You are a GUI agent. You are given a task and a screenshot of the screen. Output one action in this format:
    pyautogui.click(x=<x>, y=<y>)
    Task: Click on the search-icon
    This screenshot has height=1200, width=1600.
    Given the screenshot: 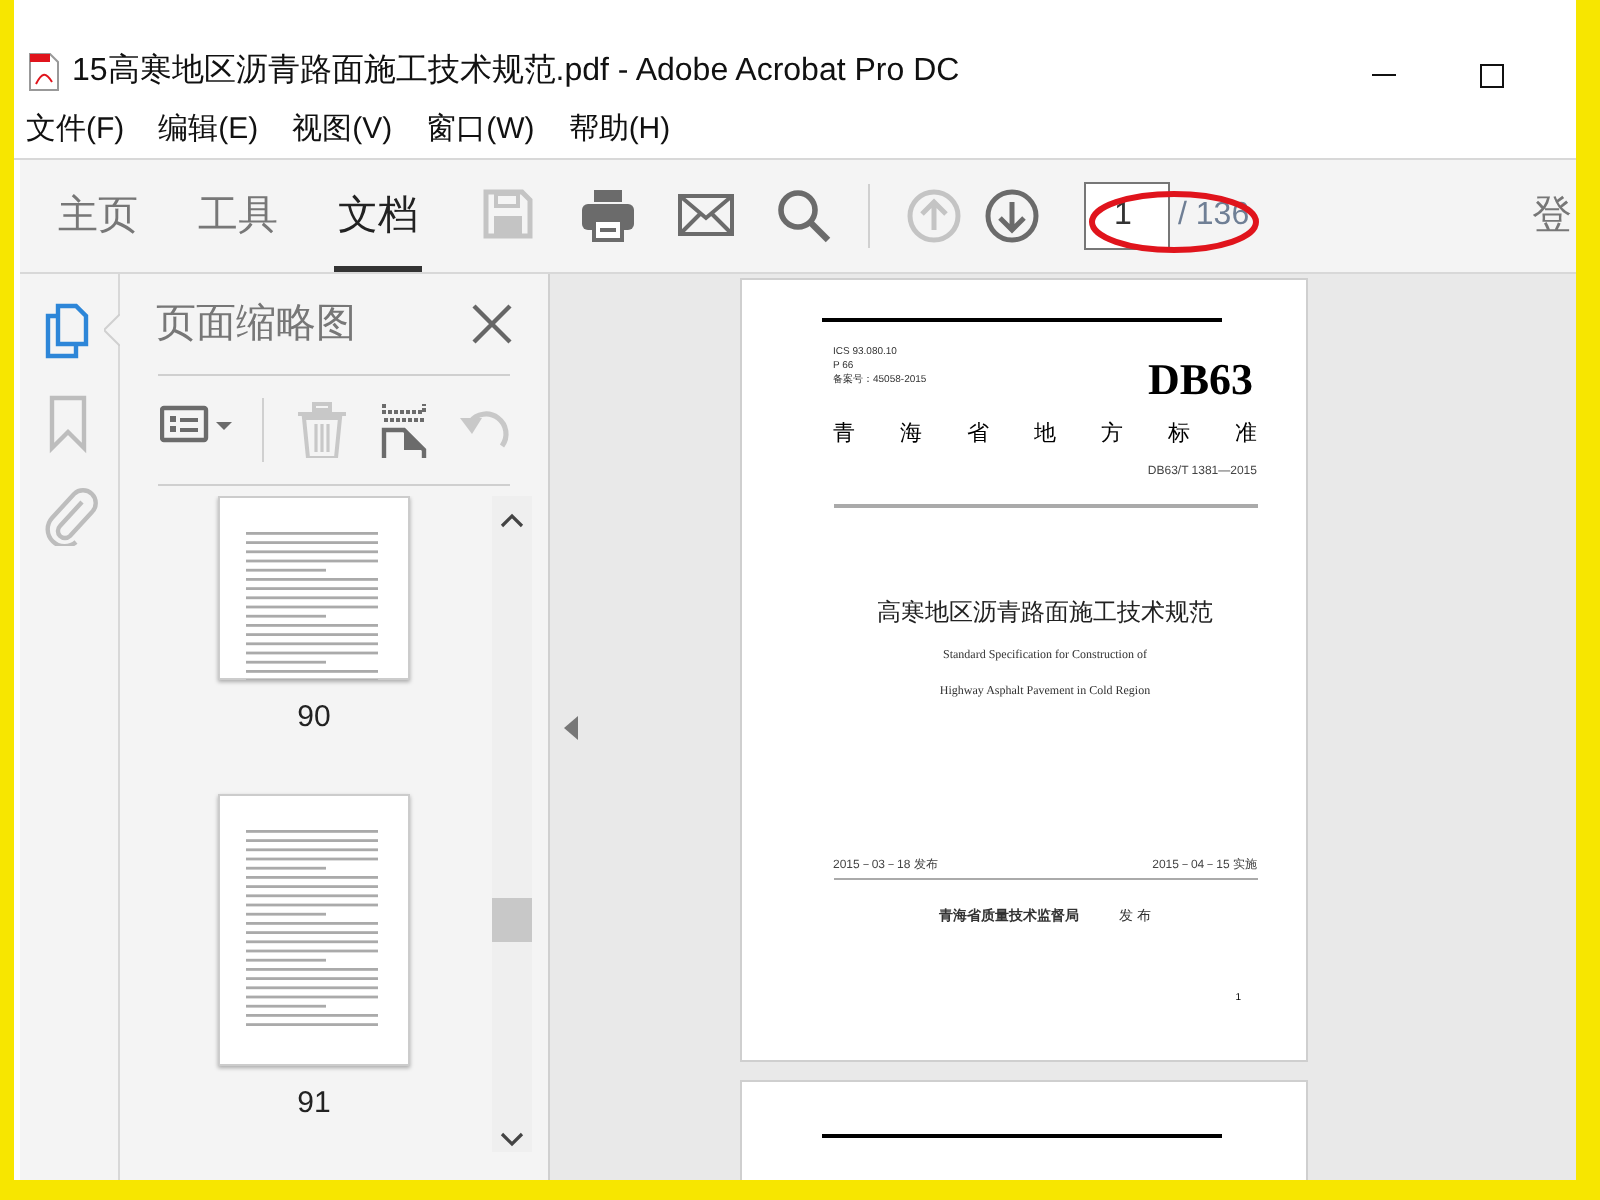 What is the action you would take?
    pyautogui.click(x=804, y=216)
    